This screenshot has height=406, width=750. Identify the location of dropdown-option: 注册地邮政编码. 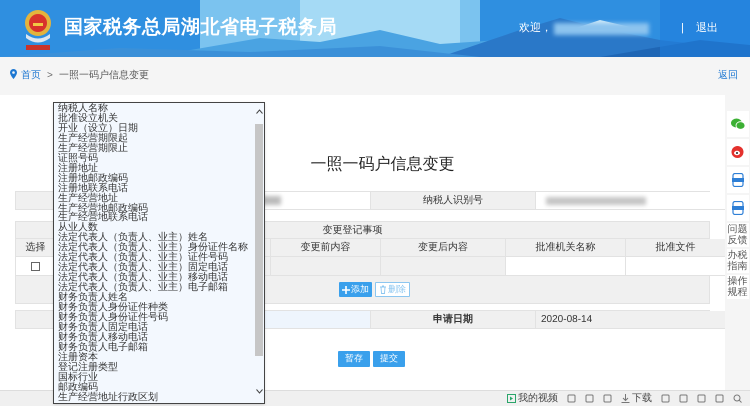
(156, 179).